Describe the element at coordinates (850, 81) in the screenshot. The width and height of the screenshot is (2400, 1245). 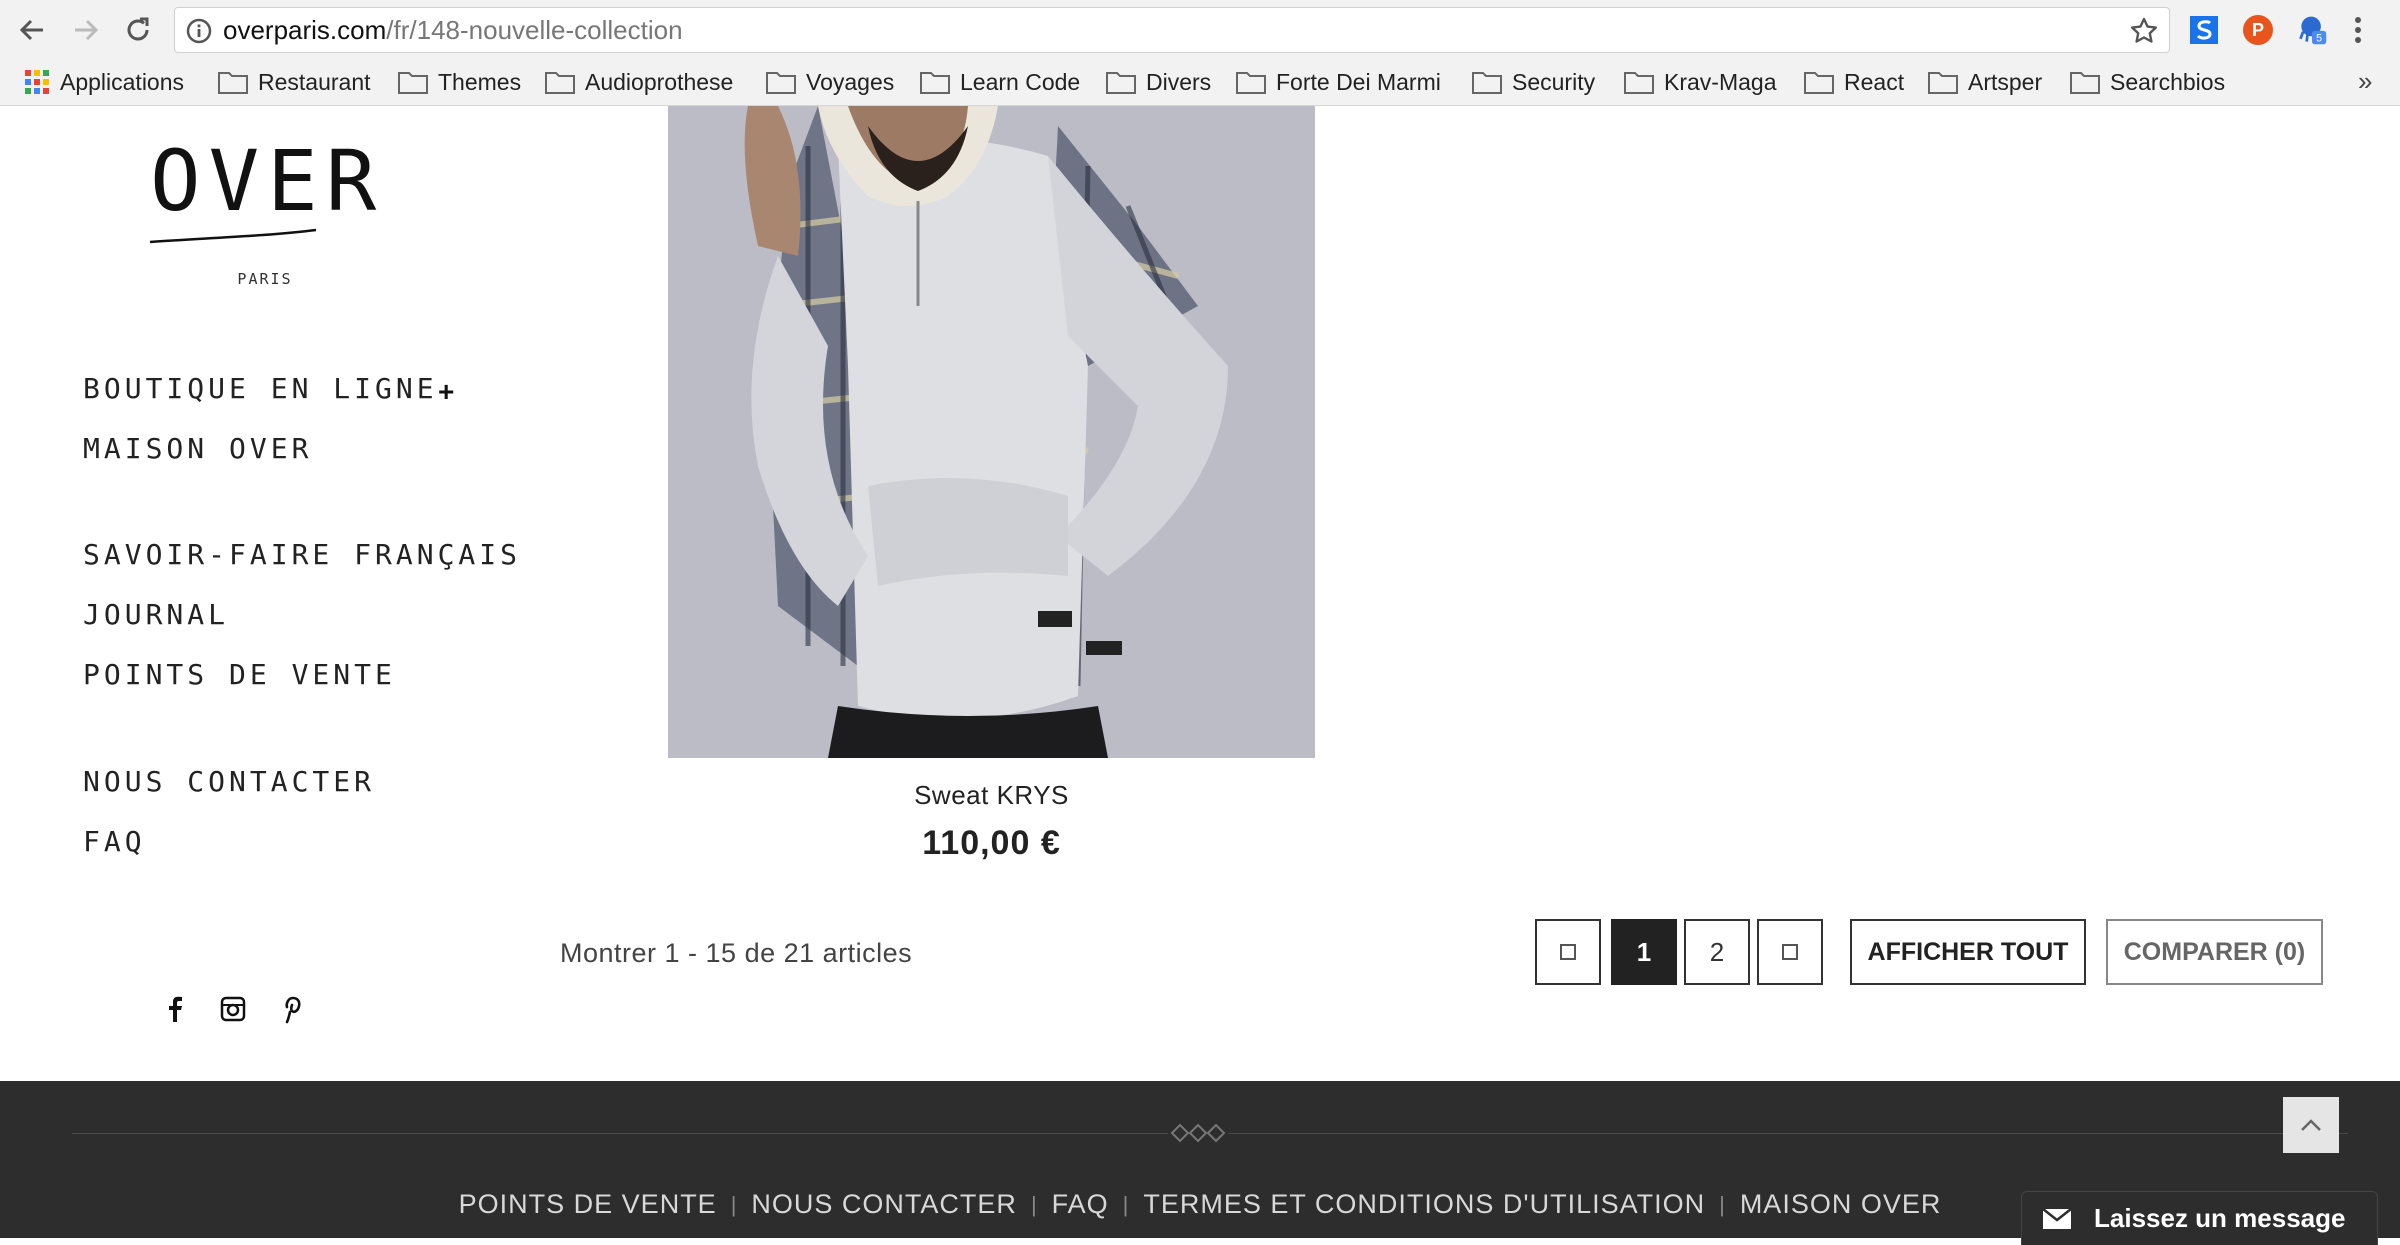
I see `bookmark-label: Voyages` at that location.